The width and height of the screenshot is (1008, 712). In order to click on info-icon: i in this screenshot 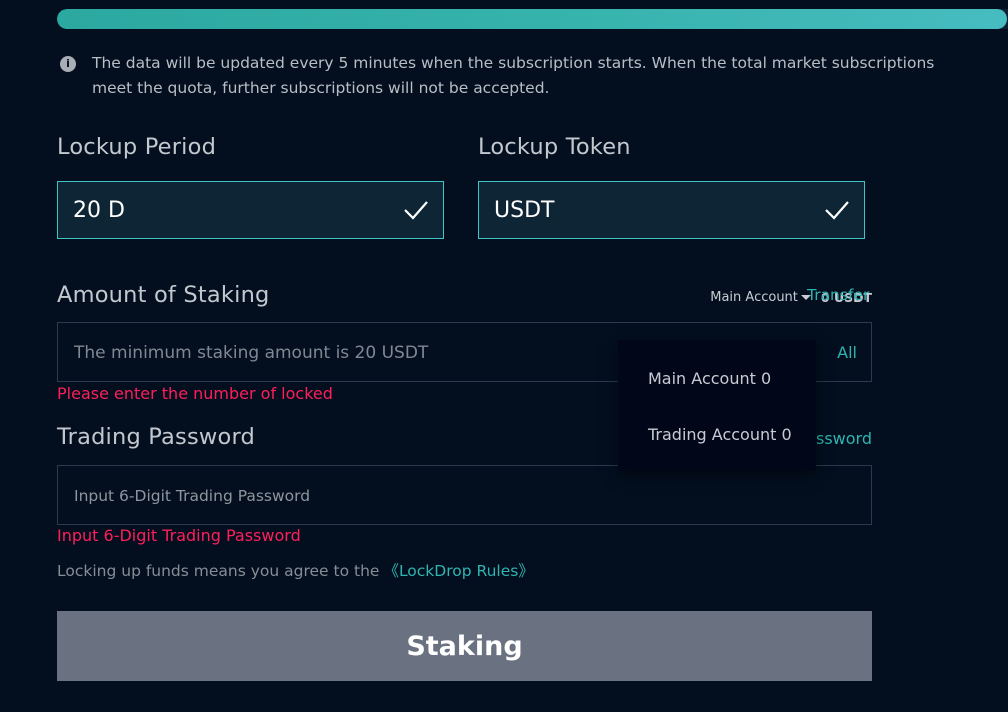, I will do `click(68, 64)`.